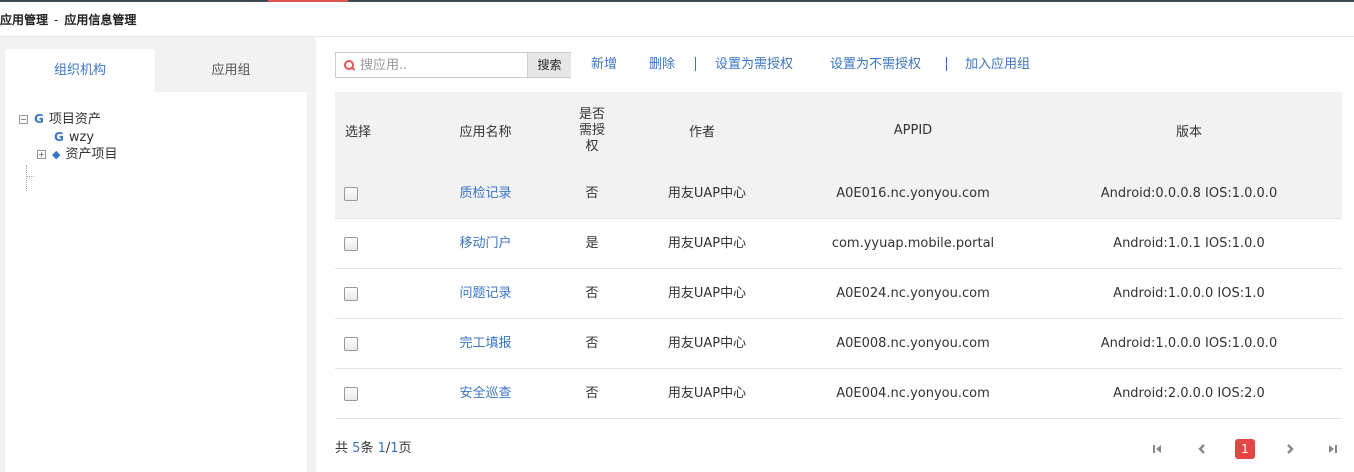  What do you see at coordinates (485, 293) in the screenshot?
I see `app-name-link: 问题记录` at bounding box center [485, 293].